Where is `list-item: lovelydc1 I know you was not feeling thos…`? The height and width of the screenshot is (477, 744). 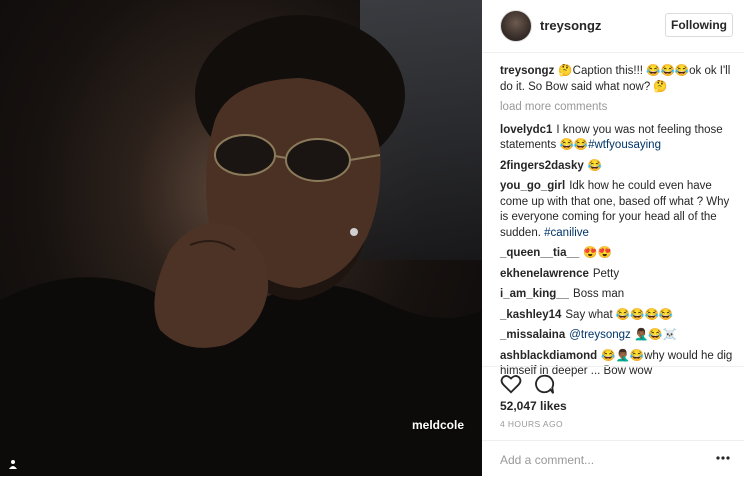
list-item: lovelydc1 I know you was not feeling thos… is located at coordinates (618, 138).